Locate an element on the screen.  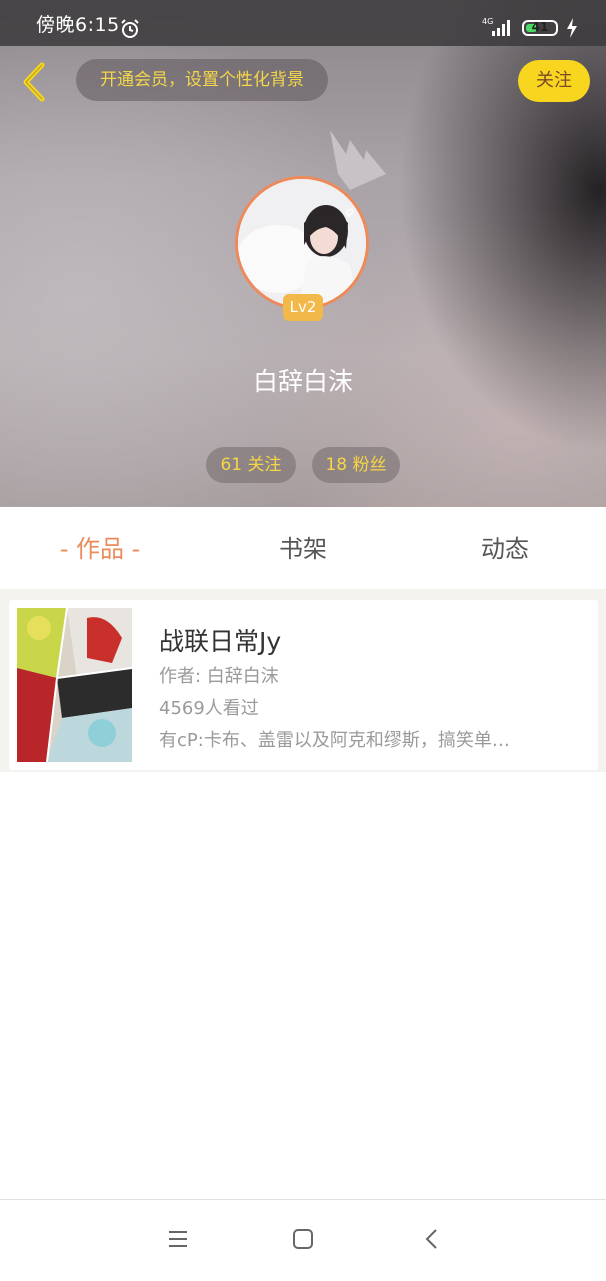
vip-background-prompt: 开通会员，设置个性化背景 is located at coordinates (202, 80).